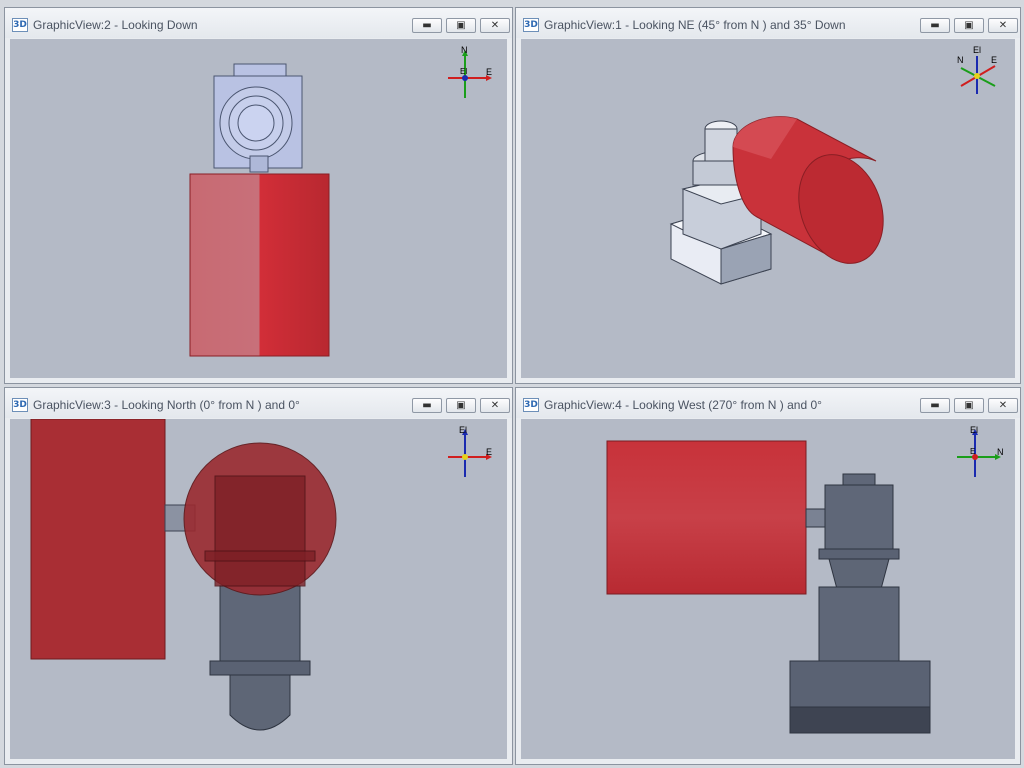 Image resolution: width=1024 pixels, height=768 pixels. I want to click on valve-body-side, so click(260, 658).